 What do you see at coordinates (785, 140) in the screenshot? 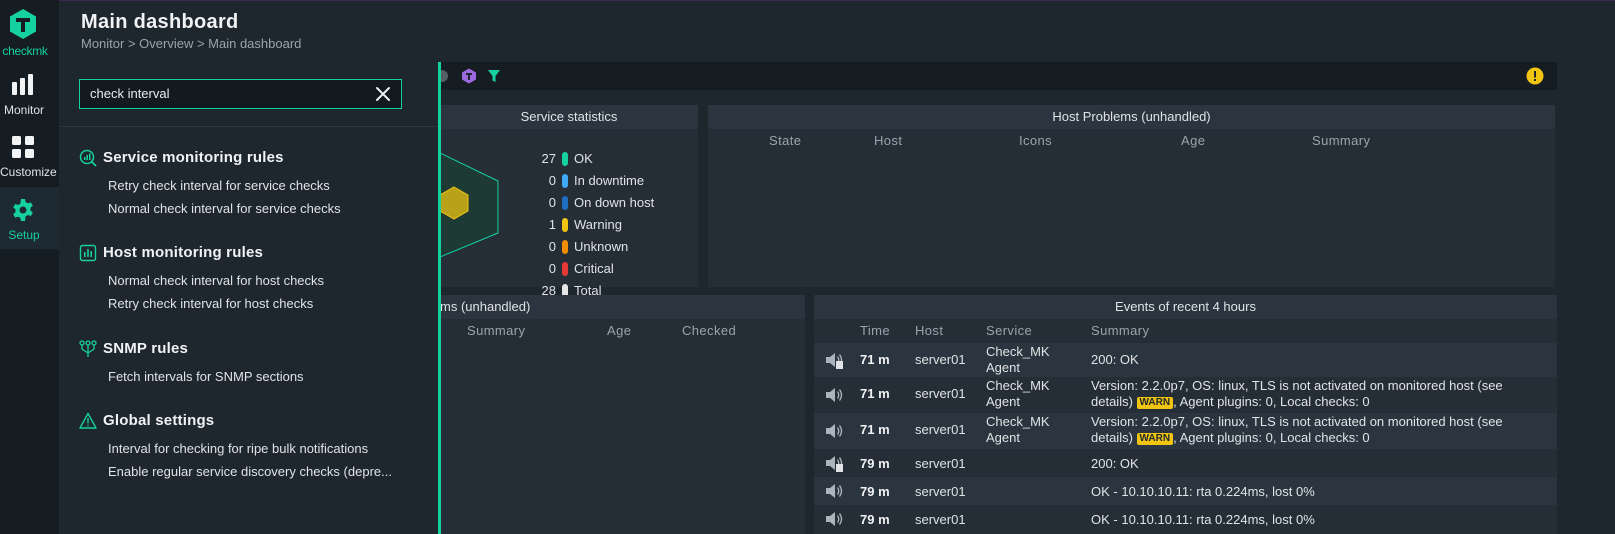
I see `col-state: State` at bounding box center [785, 140].